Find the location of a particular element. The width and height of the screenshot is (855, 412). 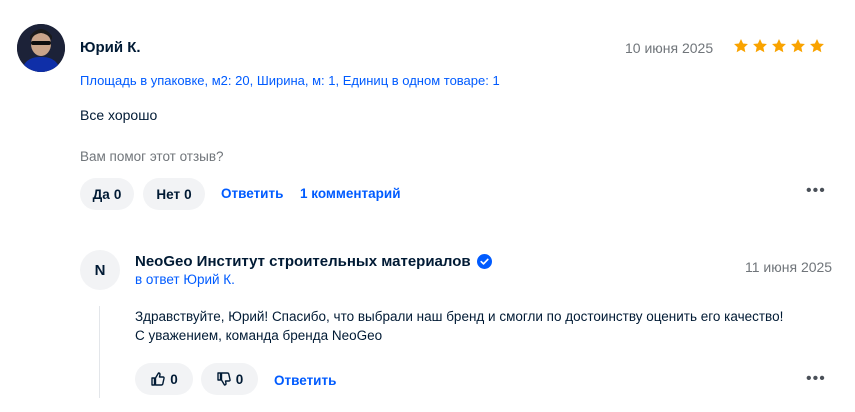

rating-stars is located at coordinates (779, 46).